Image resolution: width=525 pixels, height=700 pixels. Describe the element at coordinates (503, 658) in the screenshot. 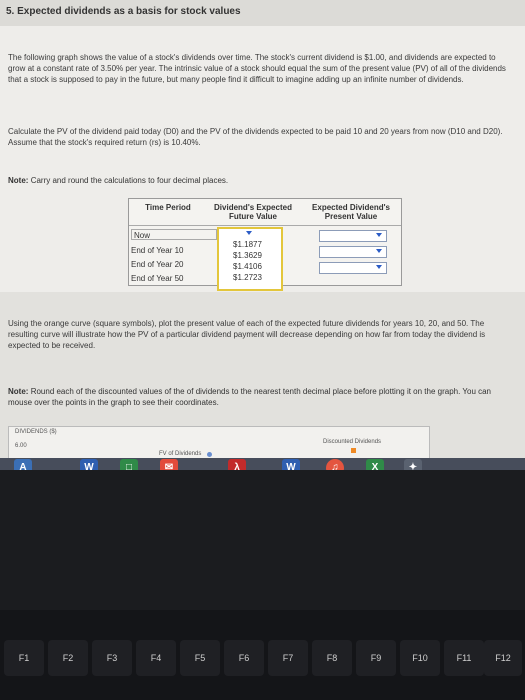

I see `key-f12: F12` at that location.